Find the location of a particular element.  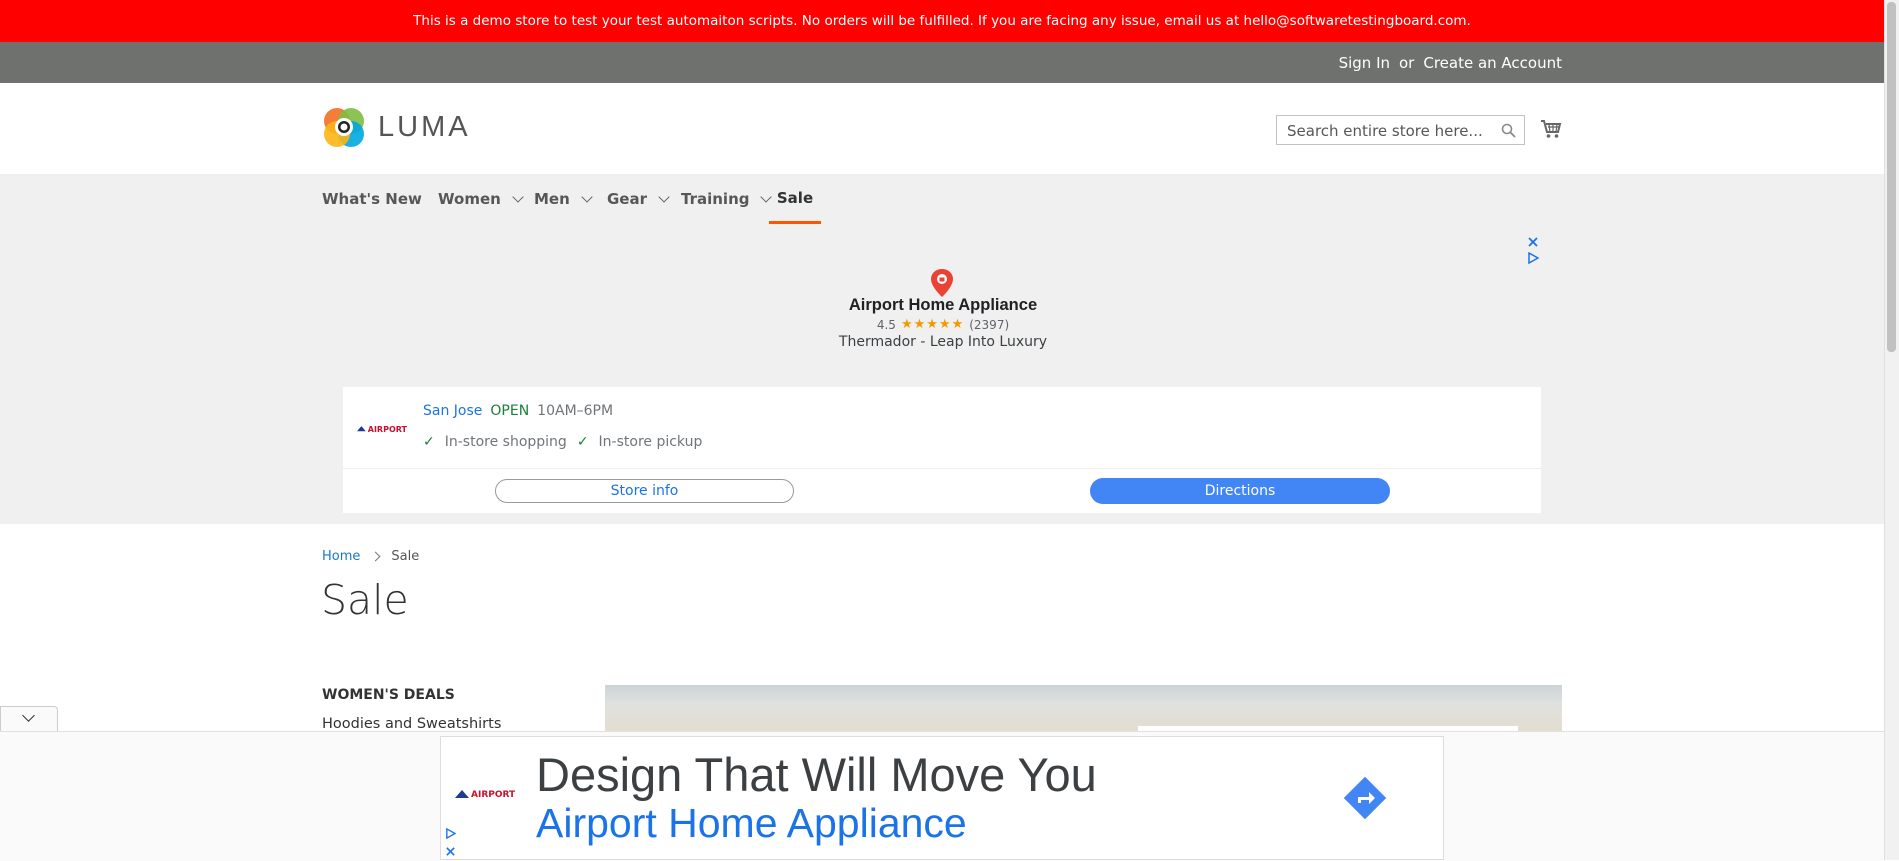

ad-store-hours: 10AM–6PM is located at coordinates (575, 411).